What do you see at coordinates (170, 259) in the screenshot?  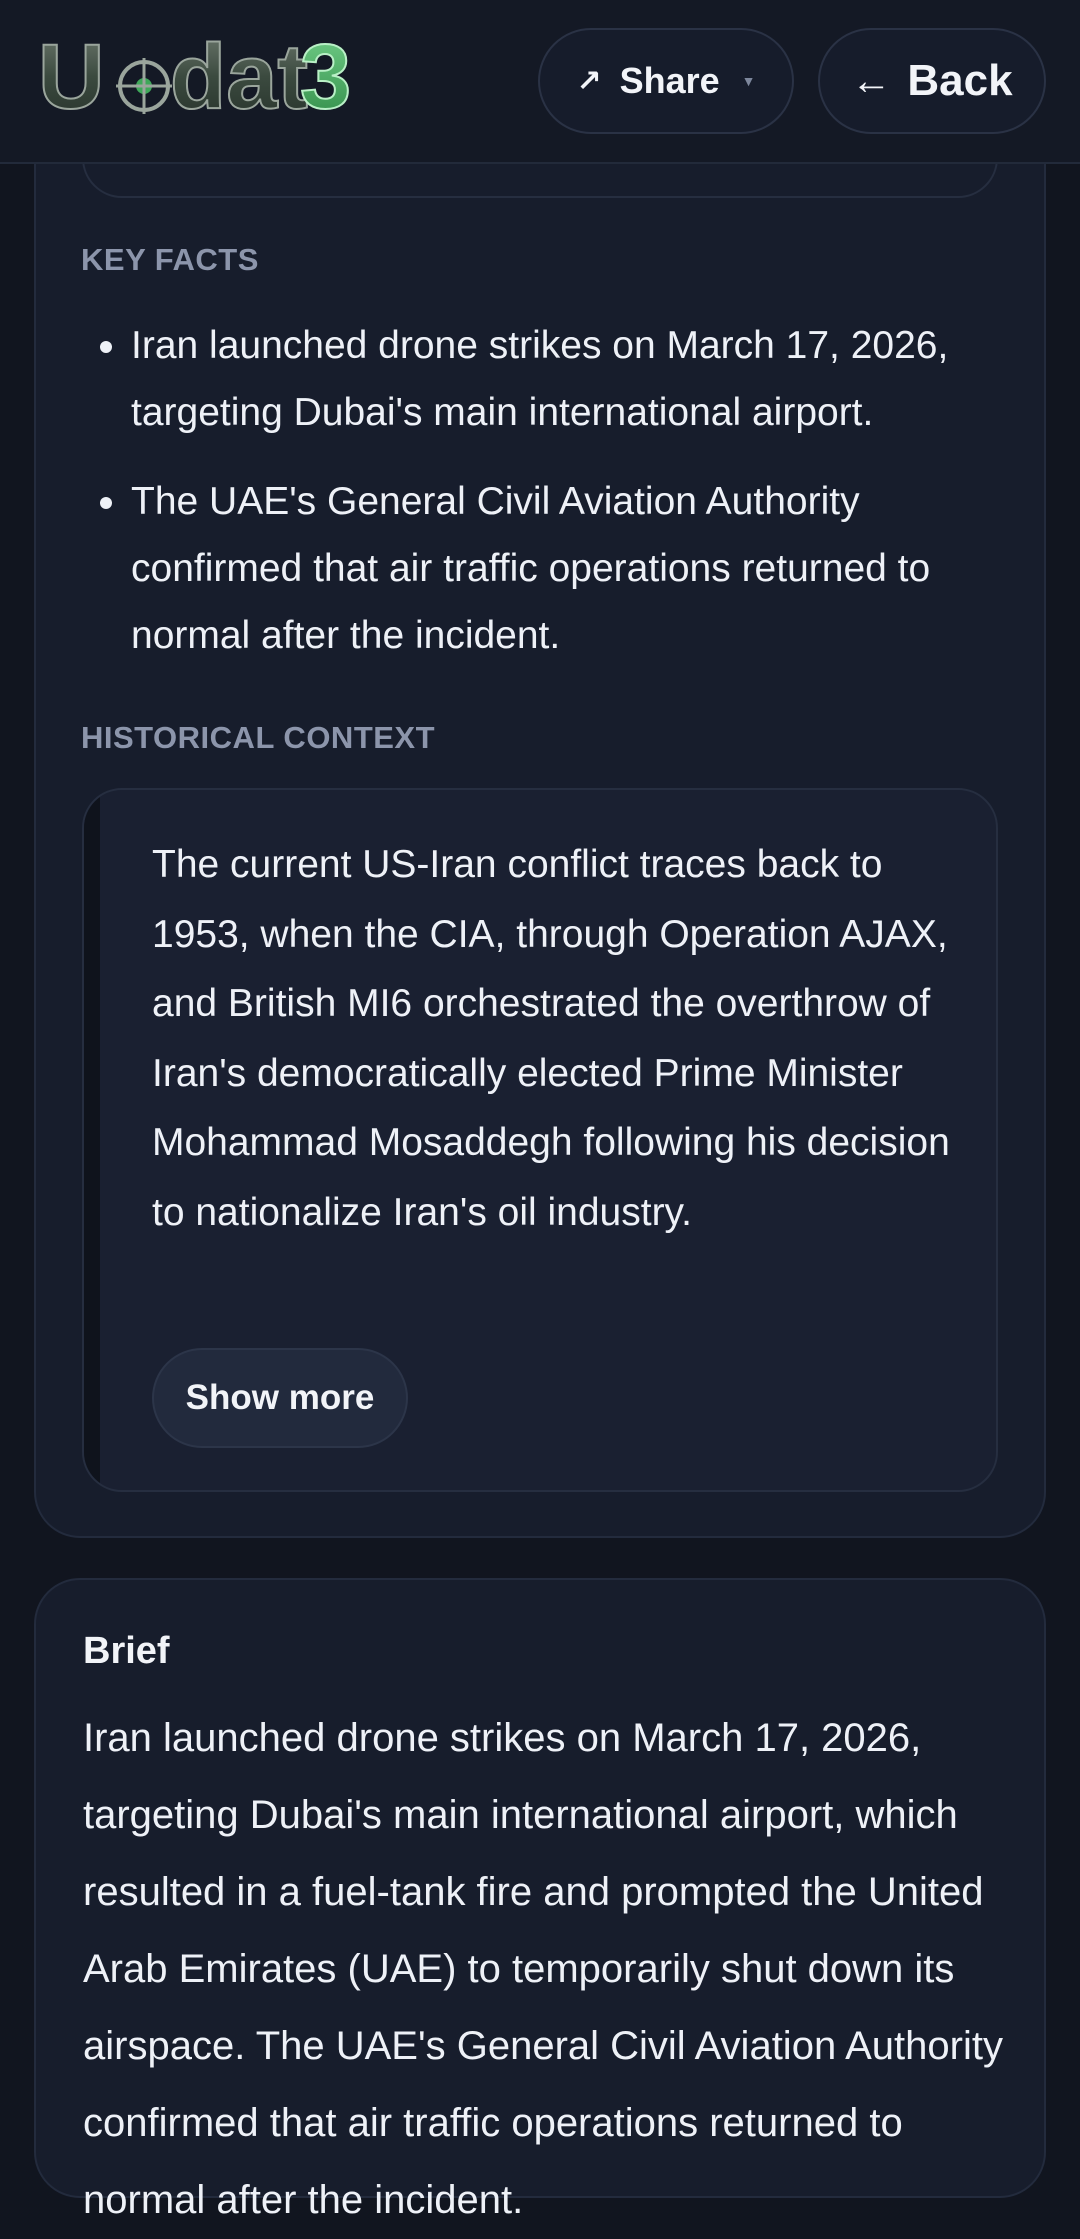 I see `key-facts-heading: KEY FACTS` at bounding box center [170, 259].